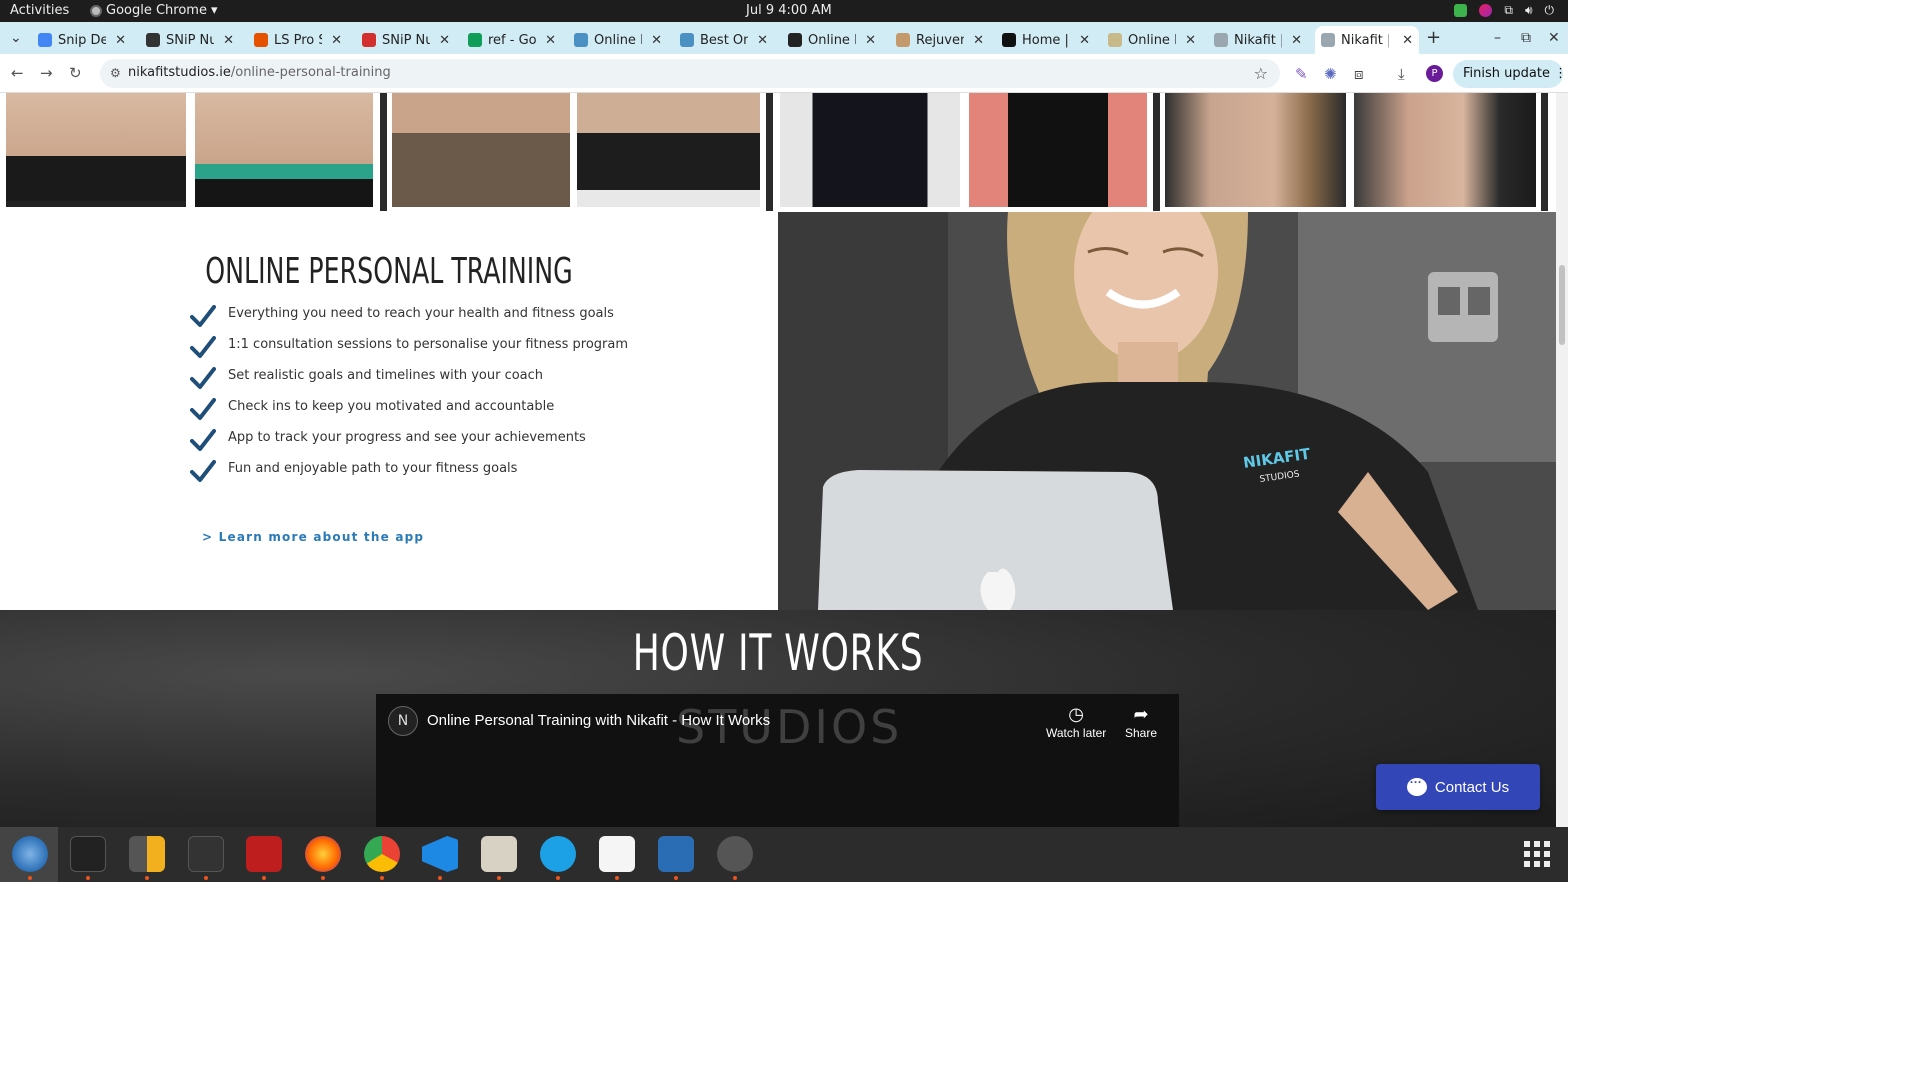 The height and width of the screenshot is (1080, 1920). What do you see at coordinates (1526, 38) in the screenshot?
I see `maximize-icon: ⧉` at bounding box center [1526, 38].